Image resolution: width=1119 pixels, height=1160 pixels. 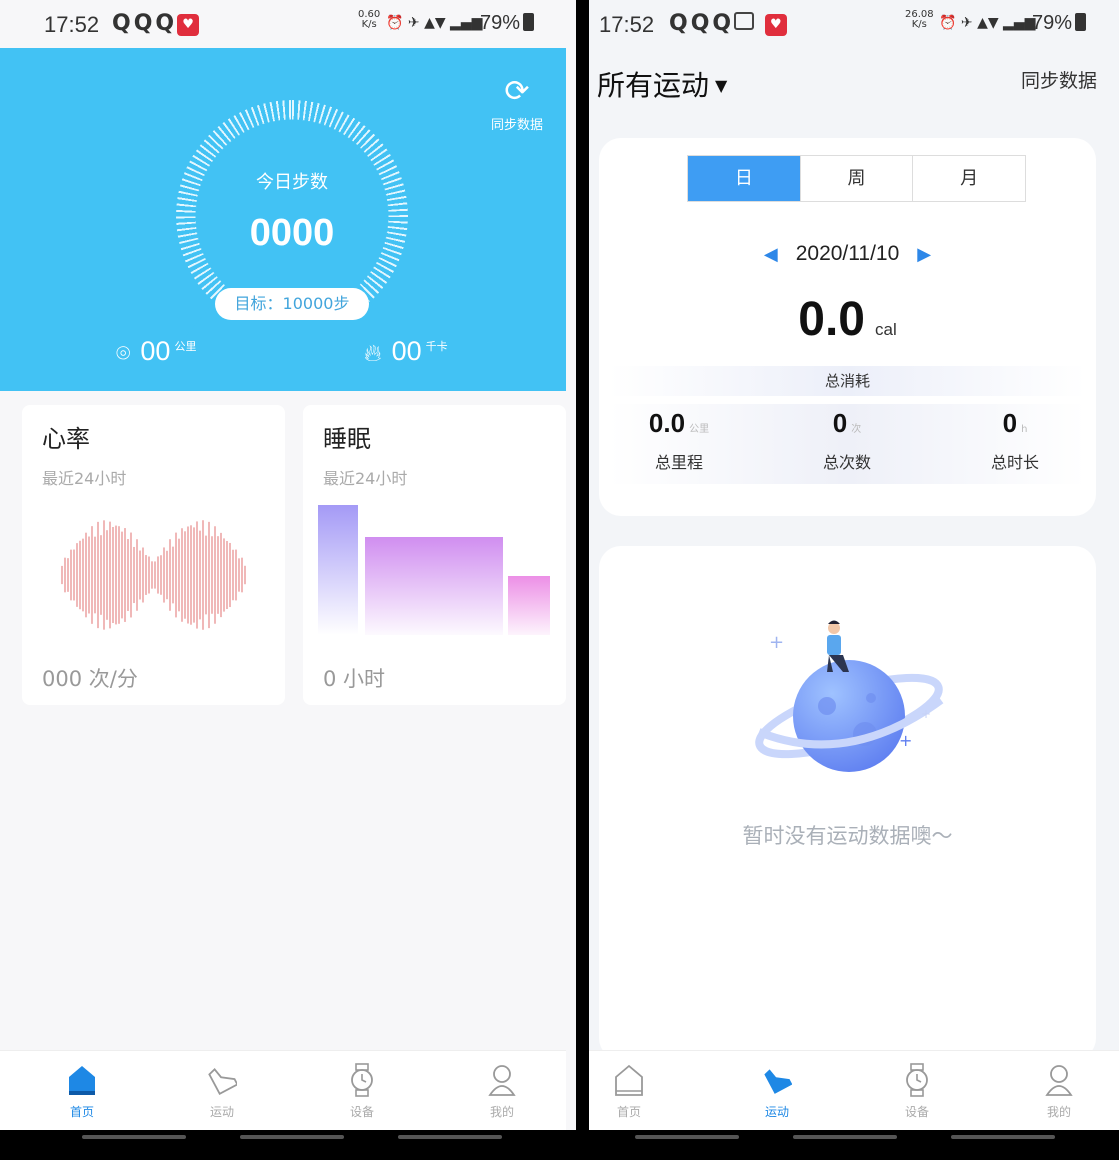 What do you see at coordinates (924, 254) in the screenshot?
I see `next-date-icon: ▶` at bounding box center [924, 254].